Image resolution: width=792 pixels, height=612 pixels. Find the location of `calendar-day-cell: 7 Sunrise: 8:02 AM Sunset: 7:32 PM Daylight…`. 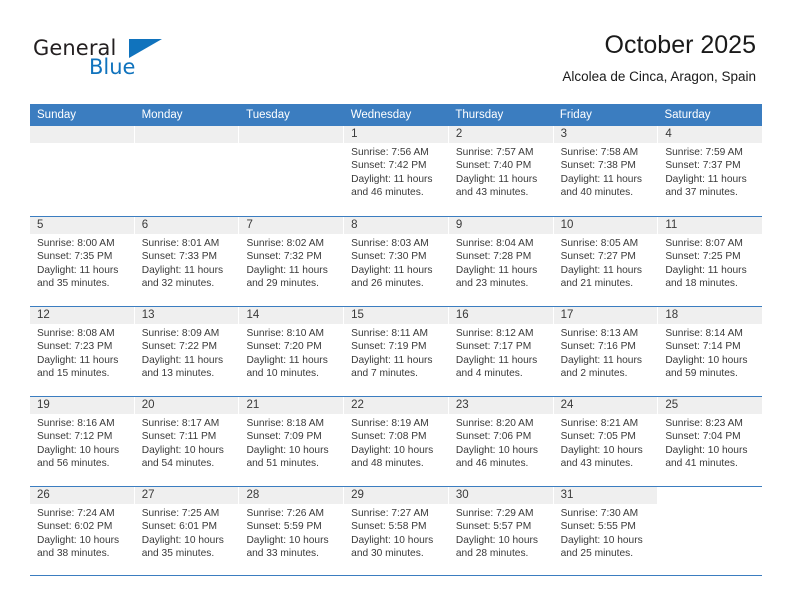

calendar-day-cell: 7 Sunrise: 8:02 AM Sunset: 7:32 PM Daylight… is located at coordinates (292, 261).